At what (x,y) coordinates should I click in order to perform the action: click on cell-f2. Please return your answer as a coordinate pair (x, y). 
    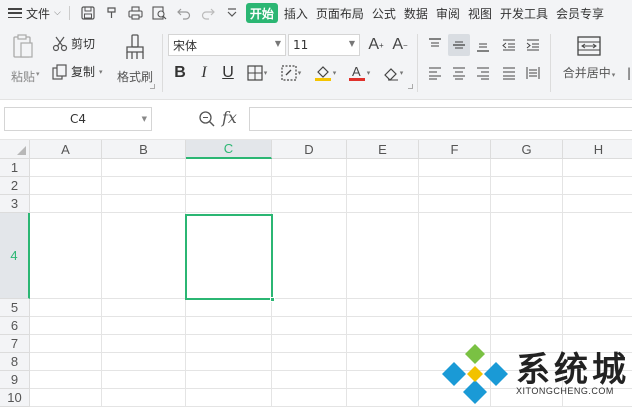
    Looking at the image, I should click on (455, 186).